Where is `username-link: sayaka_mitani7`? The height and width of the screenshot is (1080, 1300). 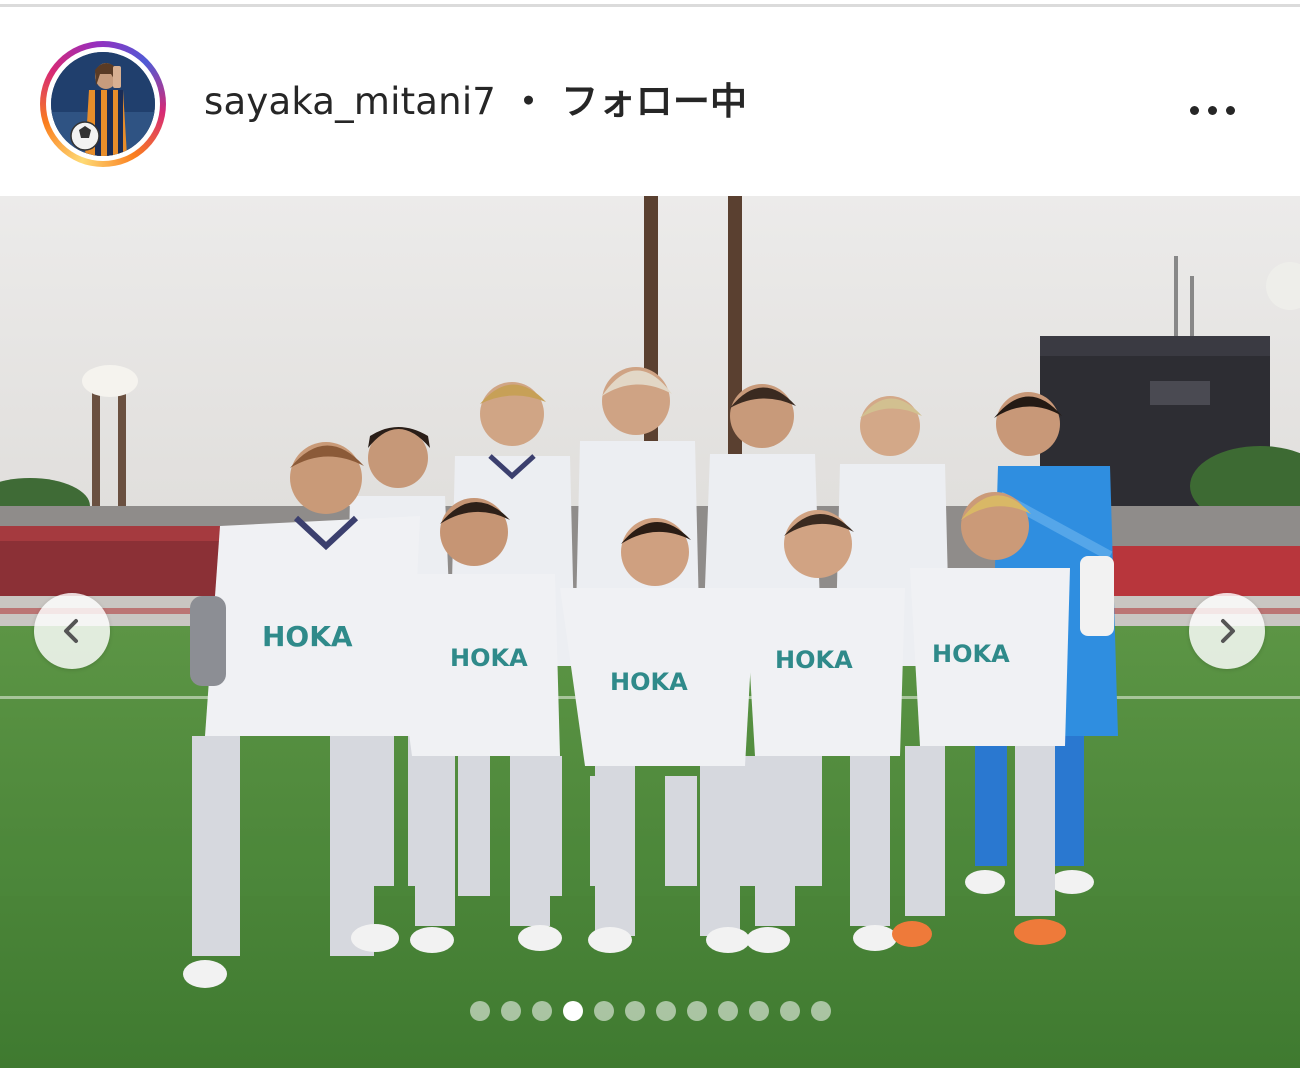
username-link: sayaka_mitani7 is located at coordinates (350, 101).